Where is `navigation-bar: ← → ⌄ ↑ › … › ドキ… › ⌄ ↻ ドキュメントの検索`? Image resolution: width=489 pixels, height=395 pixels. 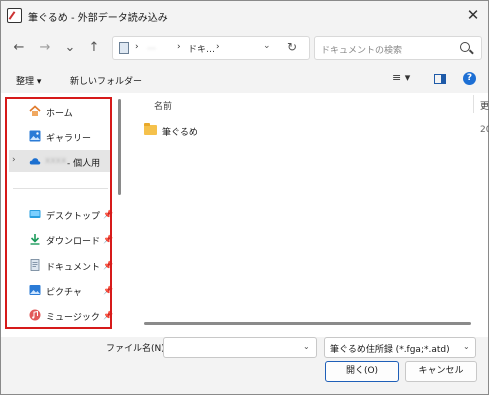 navigation-bar: ← → ⌄ ↑ › … › ドキ… › ⌄ ↻ ドキュメントの検索 is located at coordinates (244, 48).